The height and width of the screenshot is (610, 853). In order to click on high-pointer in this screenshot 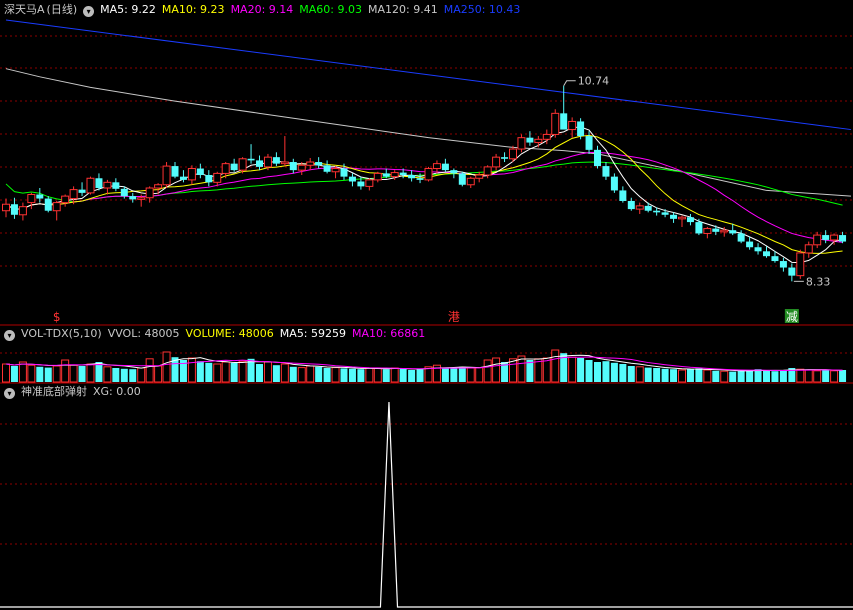, I will do `click(569, 83)`.